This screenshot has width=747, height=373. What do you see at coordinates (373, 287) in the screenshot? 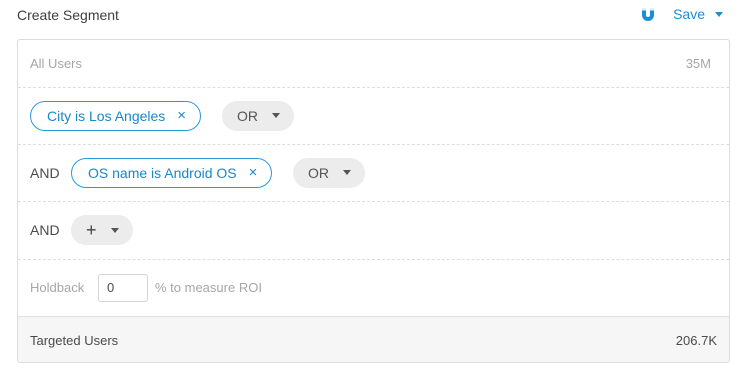
I see `holdback-row: Holdback % to measure ROI` at bounding box center [373, 287].